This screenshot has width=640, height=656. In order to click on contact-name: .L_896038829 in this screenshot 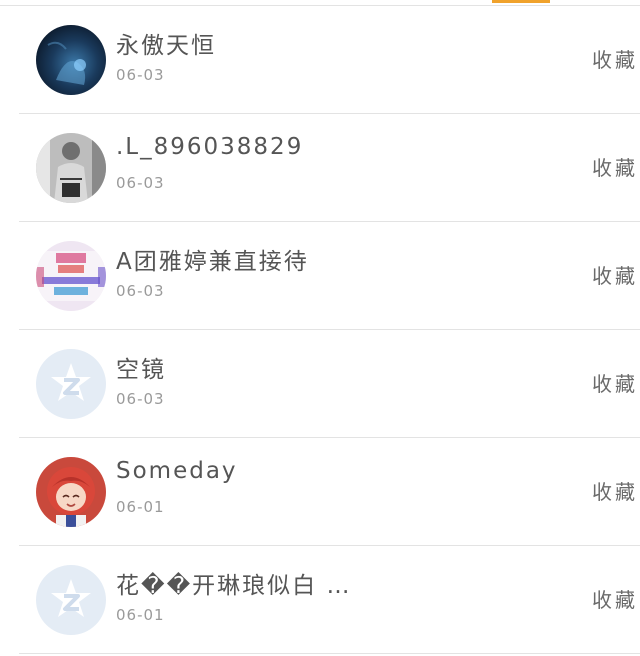, I will do `click(210, 147)`.